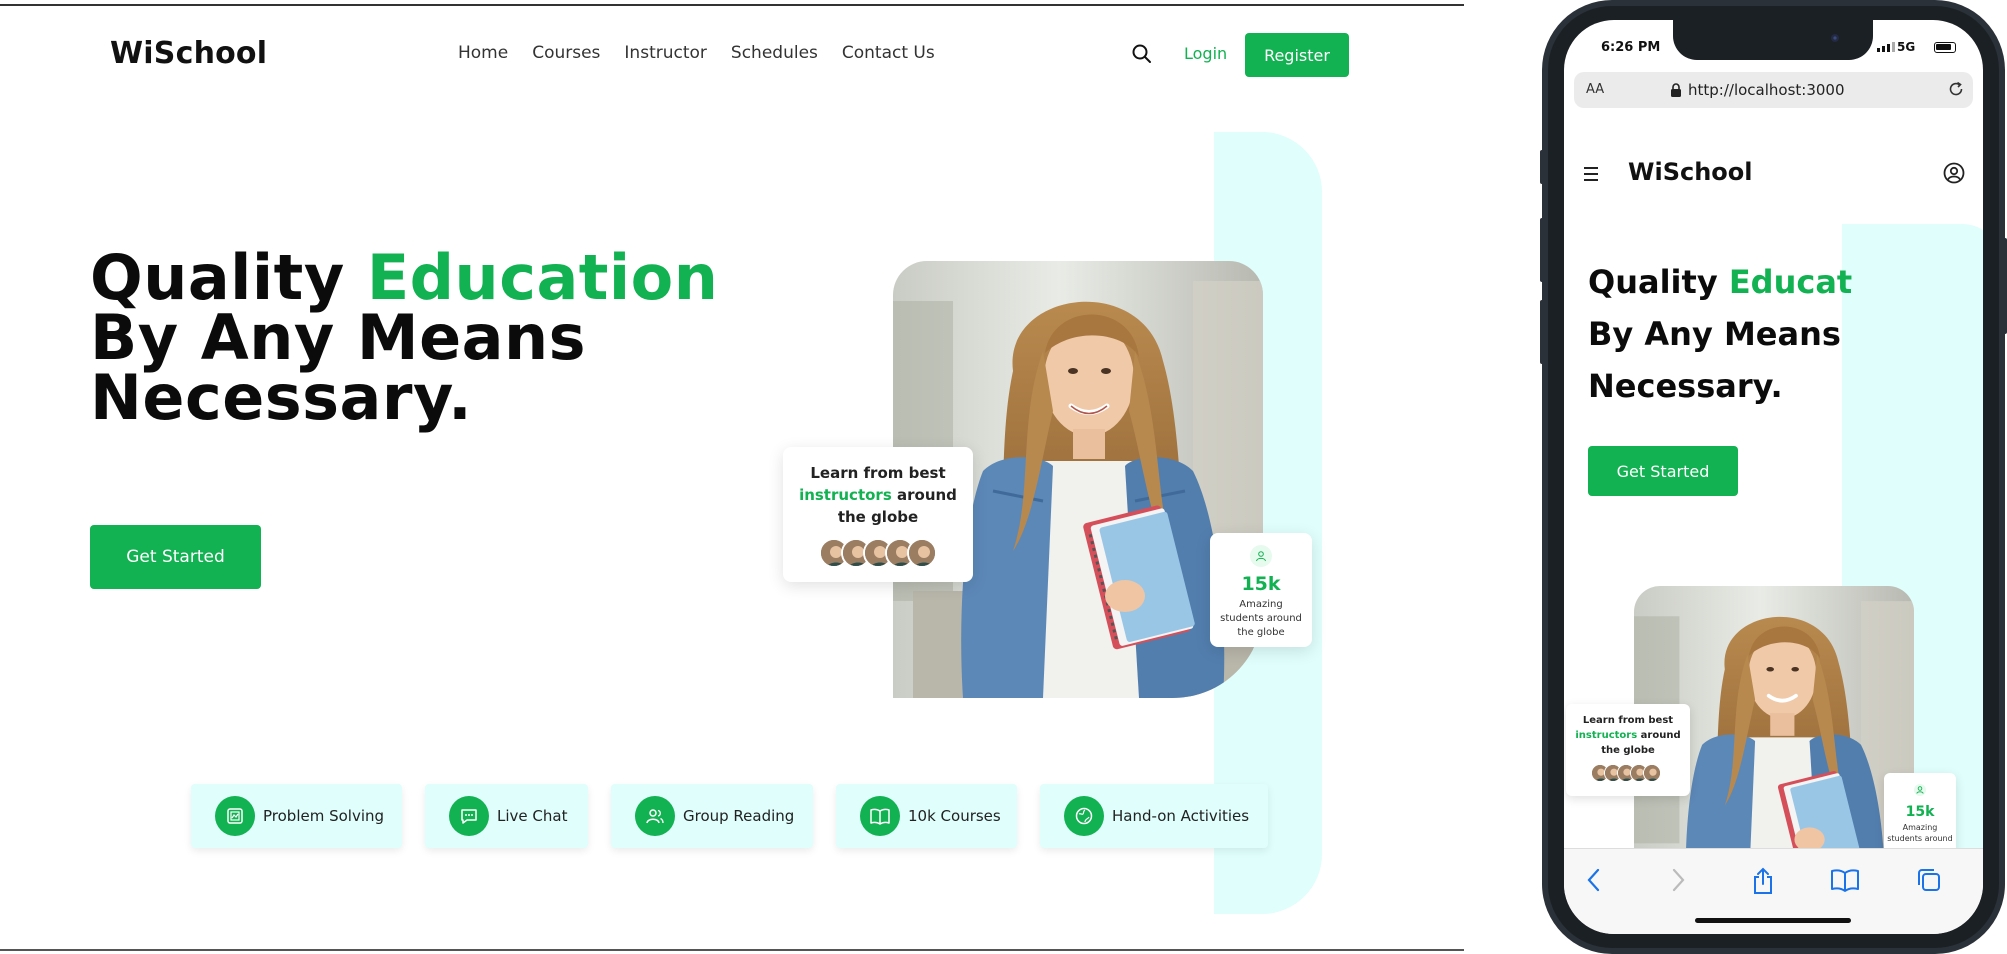 This screenshot has width=2007, height=954. Describe the element at coordinates (1956, 89) in the screenshot. I see `reload-icon` at that location.